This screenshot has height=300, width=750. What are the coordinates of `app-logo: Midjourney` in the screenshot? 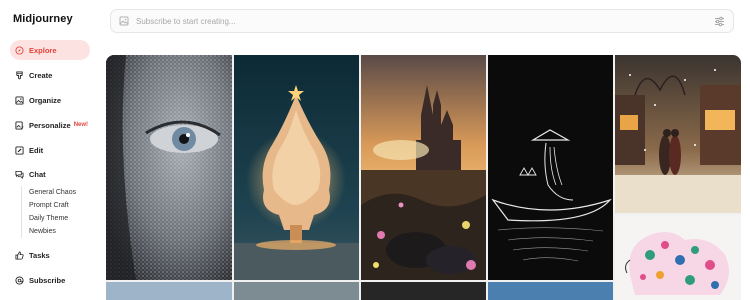 It's located at (43, 19).